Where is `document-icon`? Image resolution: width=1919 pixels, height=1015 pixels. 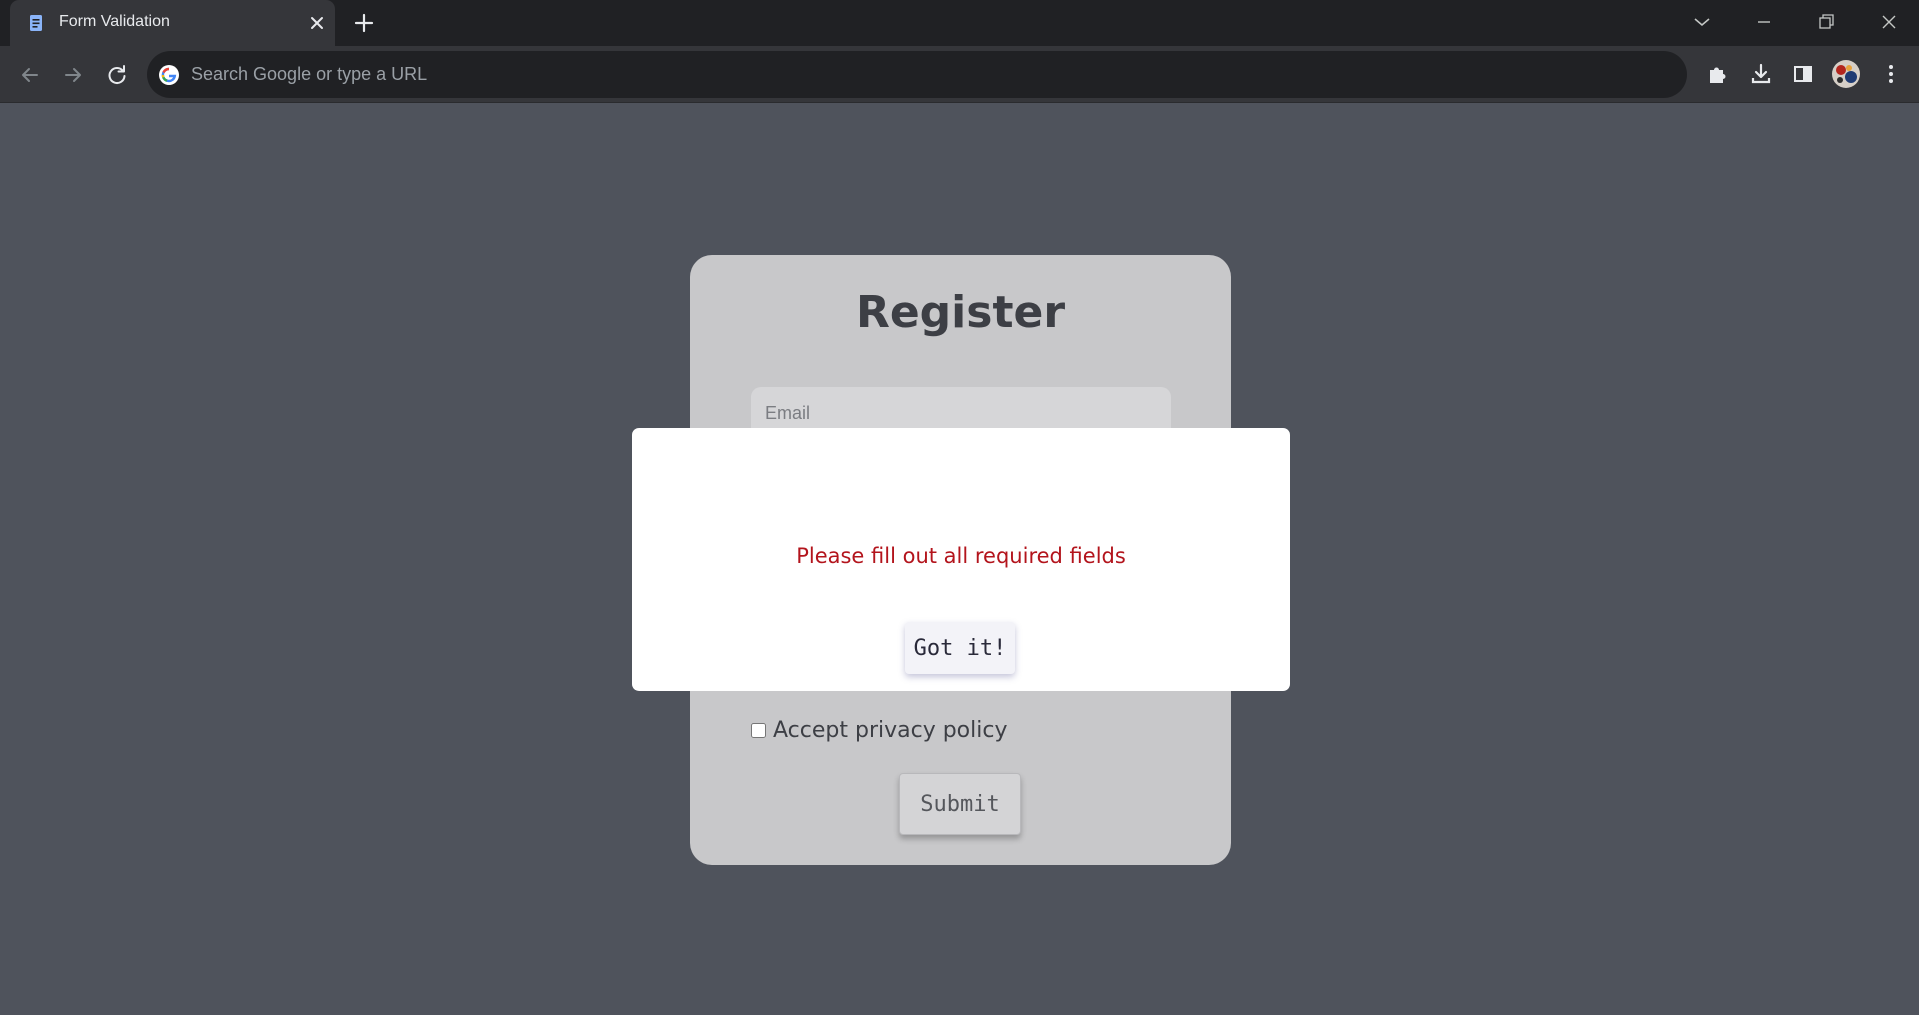
document-icon is located at coordinates (36, 23).